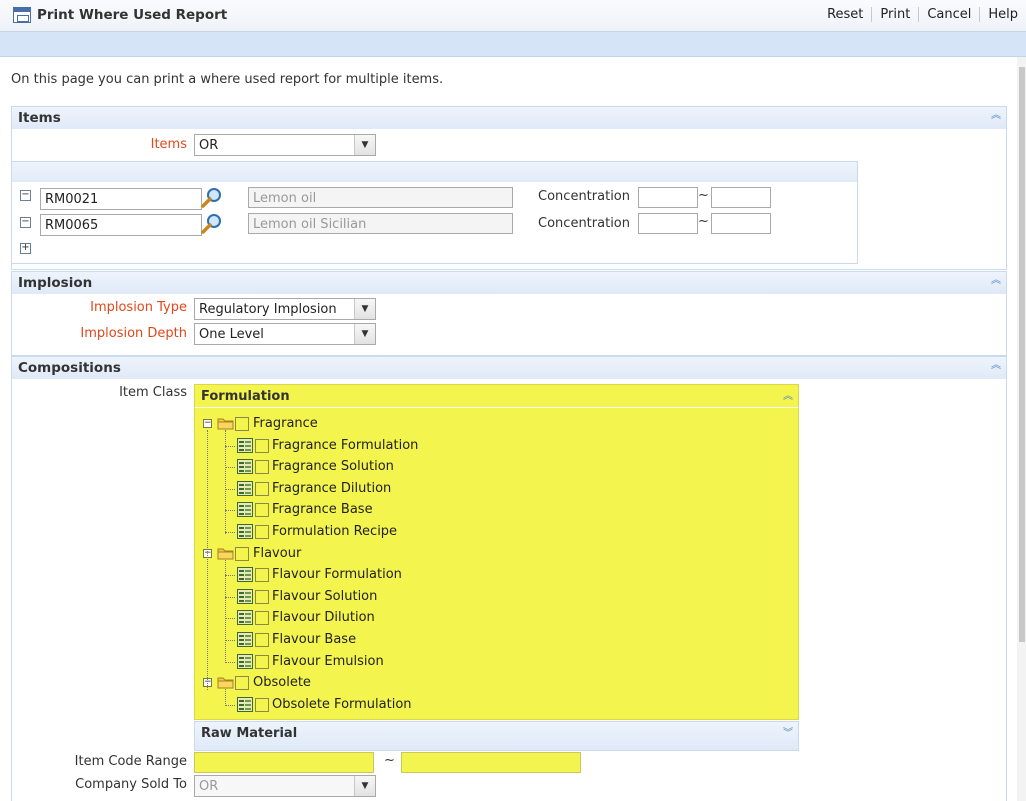  Describe the element at coordinates (130, 761) in the screenshot. I see `item-code-range-label: Item Code Range` at that location.